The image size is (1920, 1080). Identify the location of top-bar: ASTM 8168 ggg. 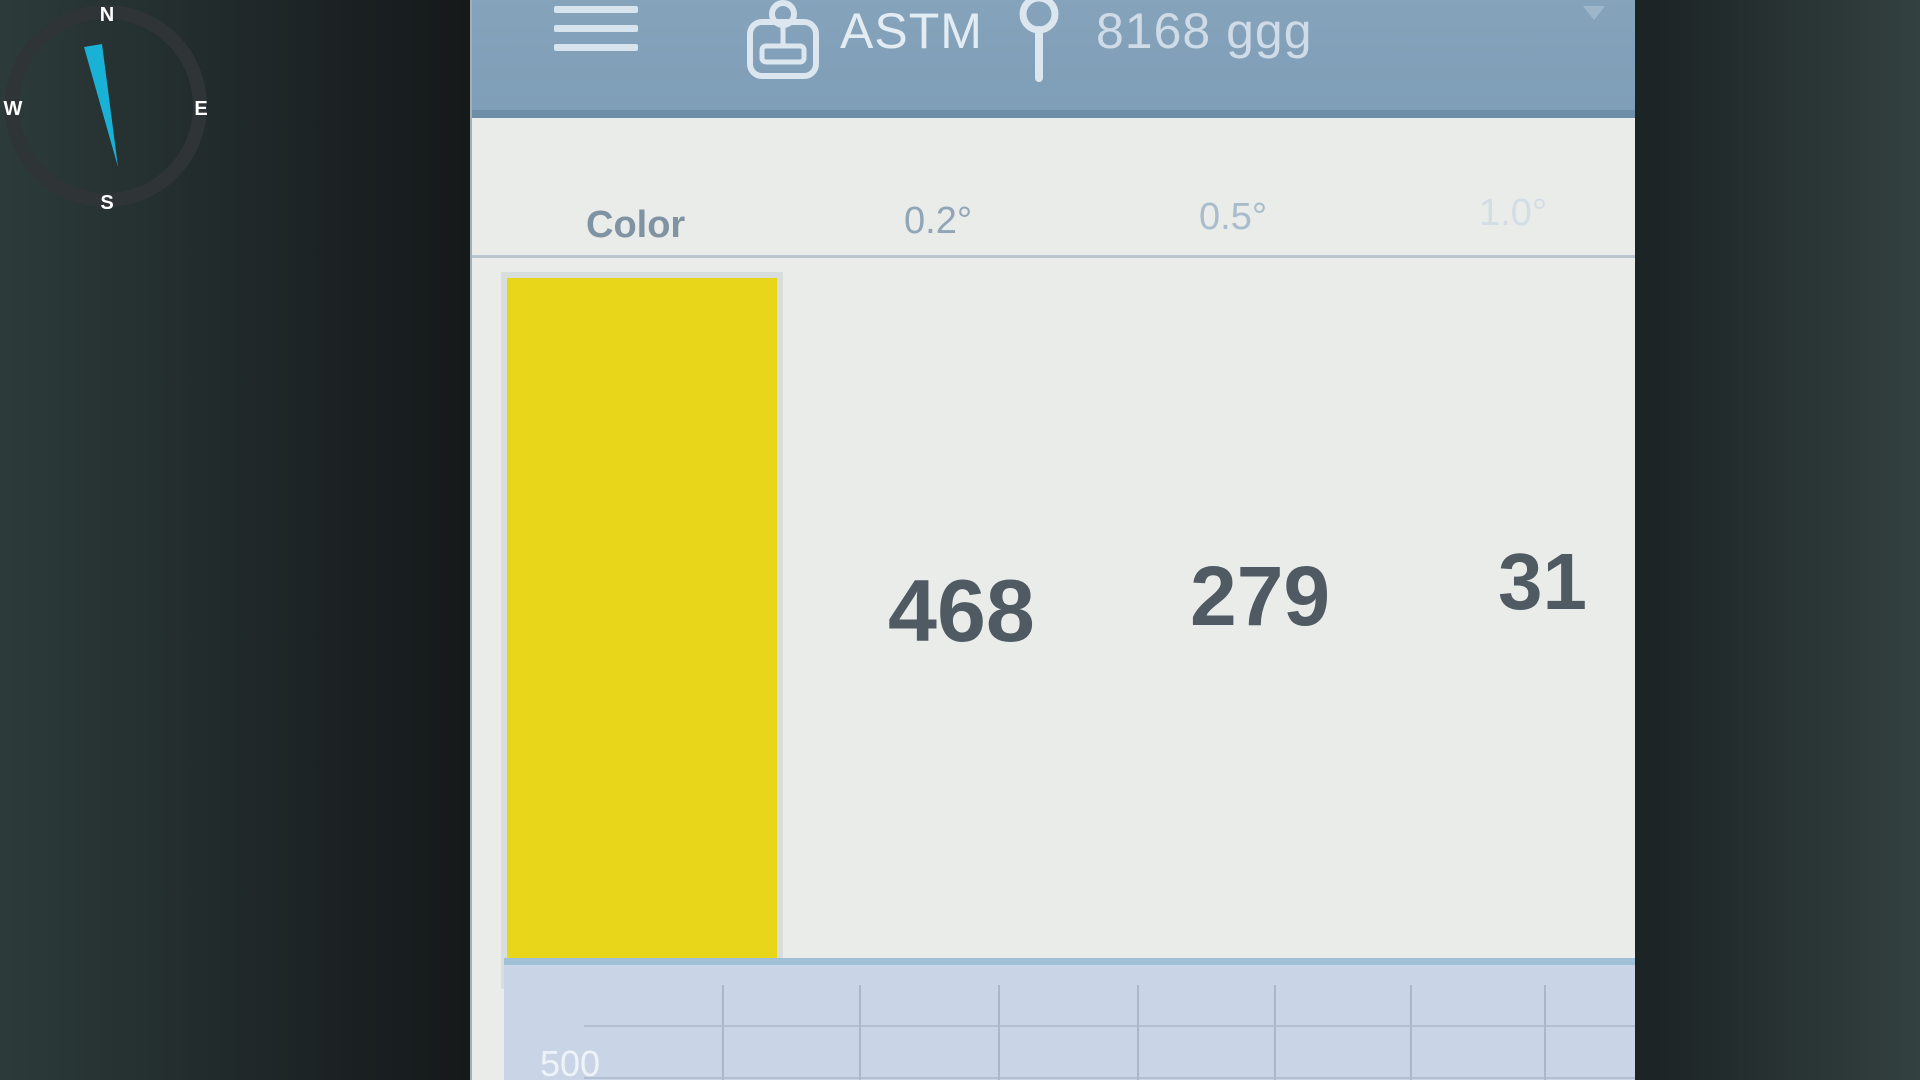
(1053, 59).